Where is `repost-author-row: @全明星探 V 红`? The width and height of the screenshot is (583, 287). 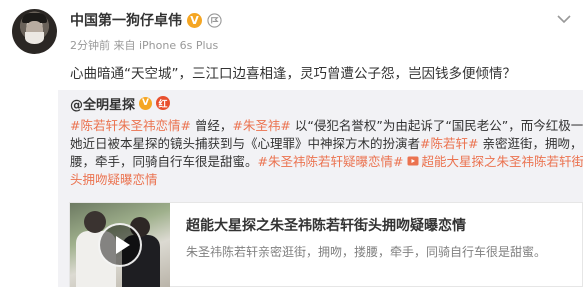 repost-author-row: @全明星探 V 红 is located at coordinates (120, 103).